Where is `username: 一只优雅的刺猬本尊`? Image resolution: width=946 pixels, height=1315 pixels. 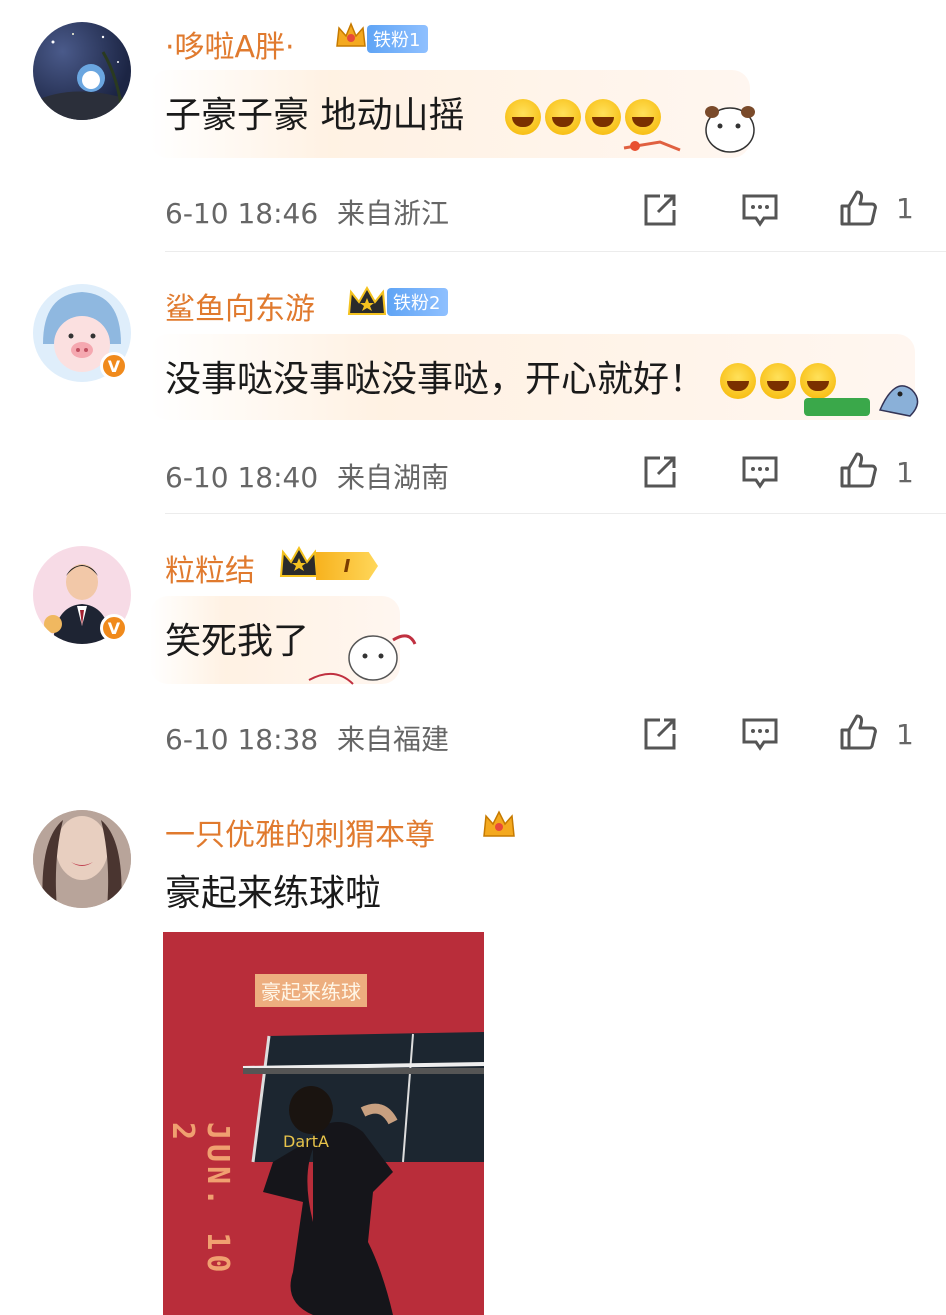
username: 一只优雅的刺猬本尊 is located at coordinates (300, 832).